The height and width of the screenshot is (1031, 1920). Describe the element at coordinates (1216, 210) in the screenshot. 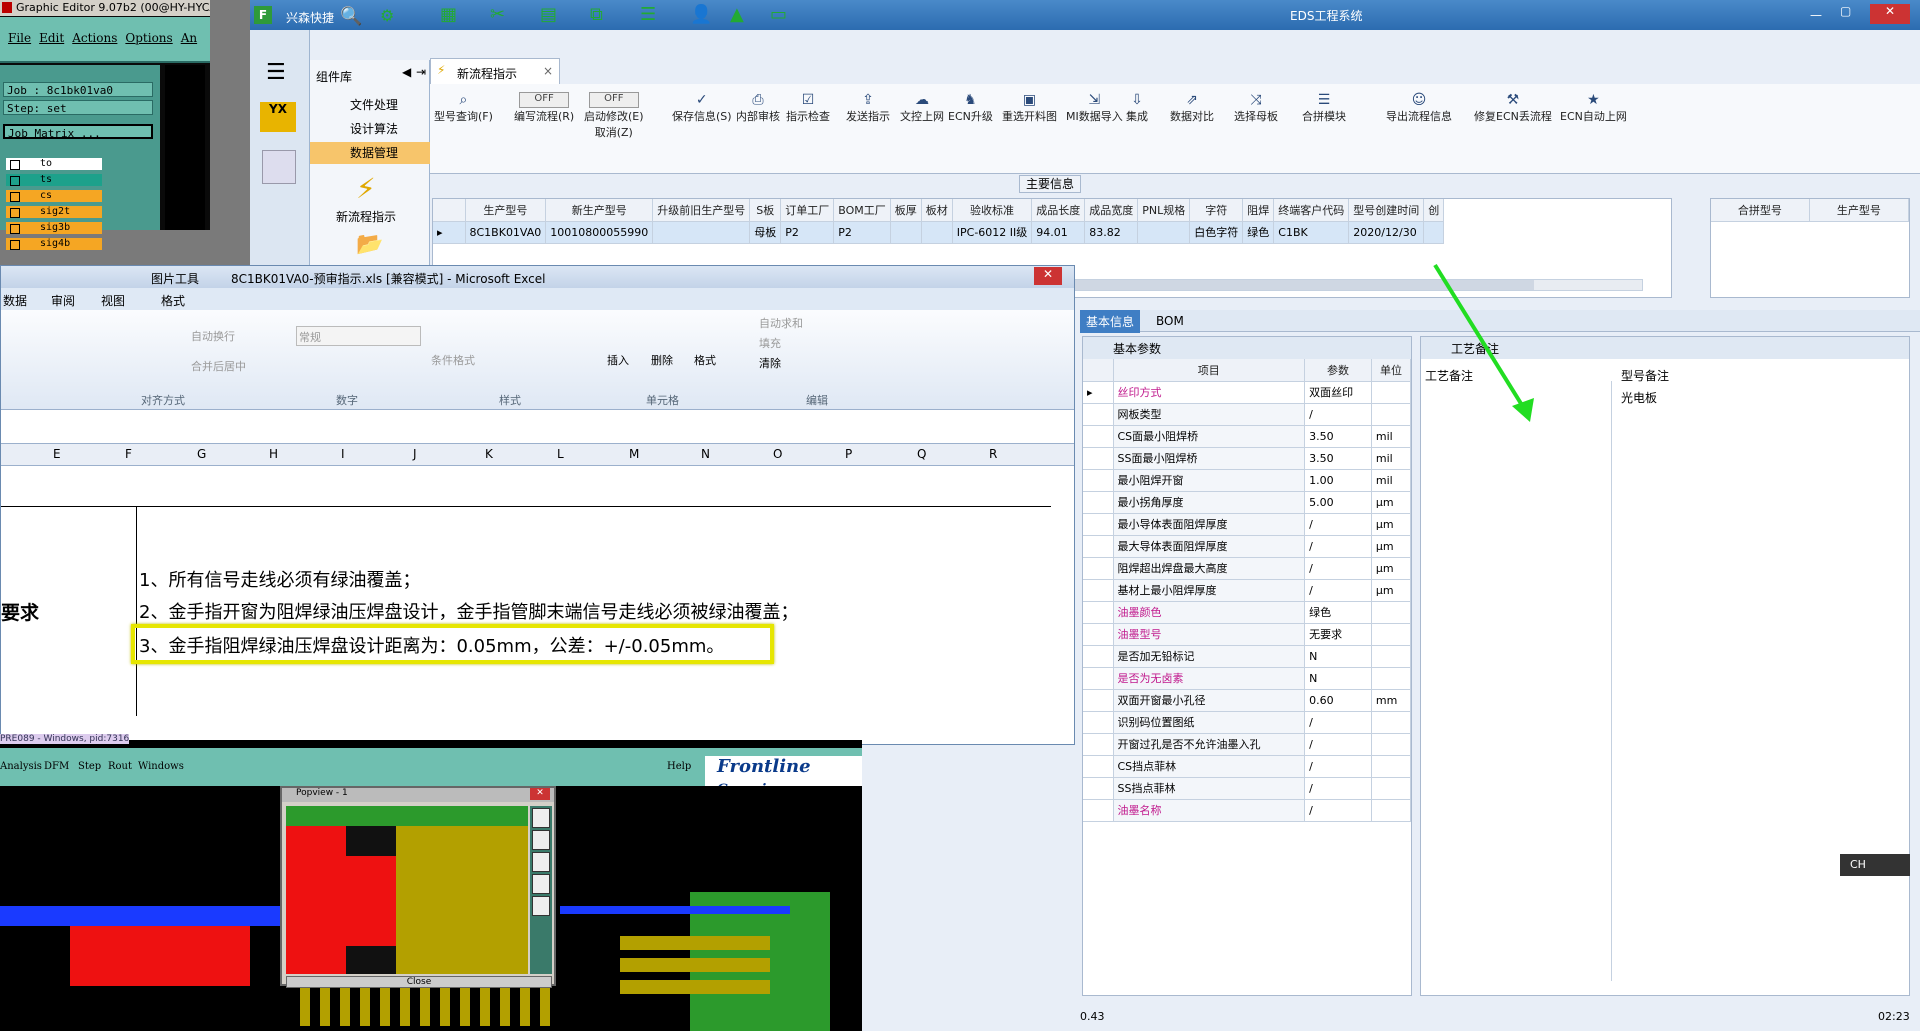

I see `grid-header: 字符` at that location.